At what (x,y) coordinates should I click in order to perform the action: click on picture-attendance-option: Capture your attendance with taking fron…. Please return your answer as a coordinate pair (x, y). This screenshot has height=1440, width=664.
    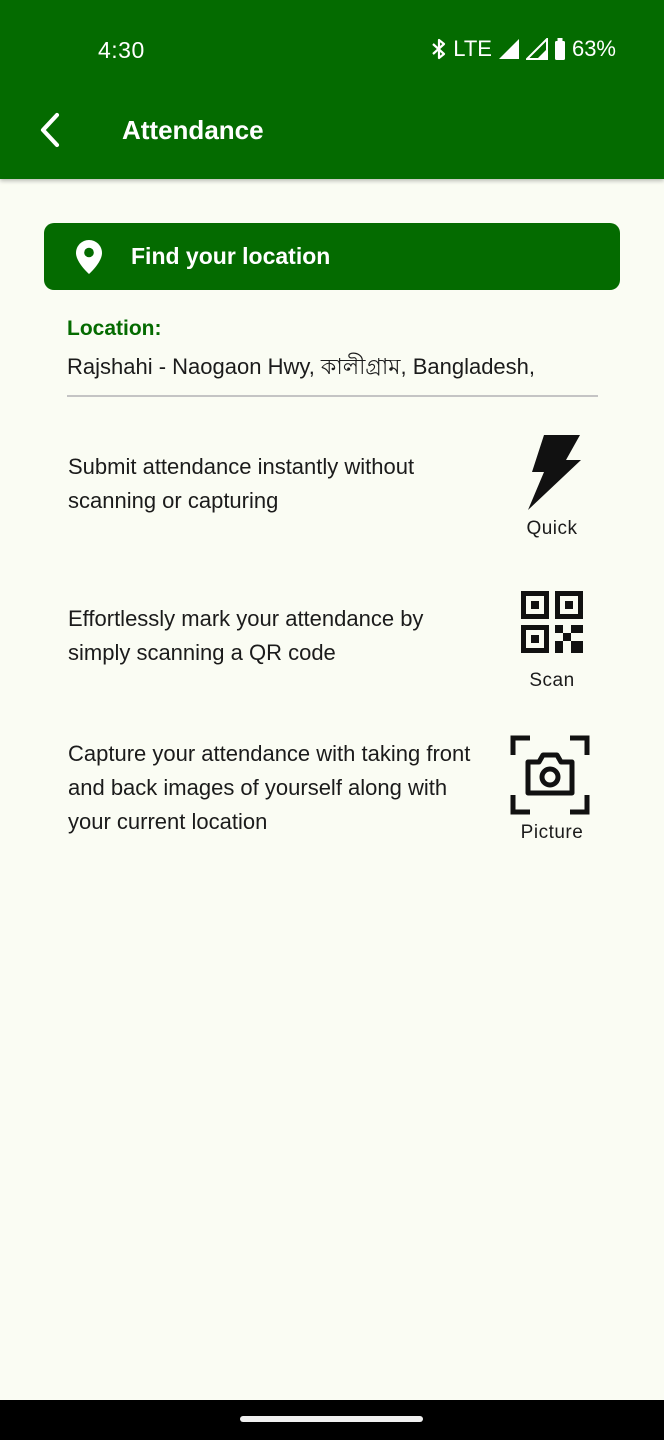
    Looking at the image, I should click on (332, 794).